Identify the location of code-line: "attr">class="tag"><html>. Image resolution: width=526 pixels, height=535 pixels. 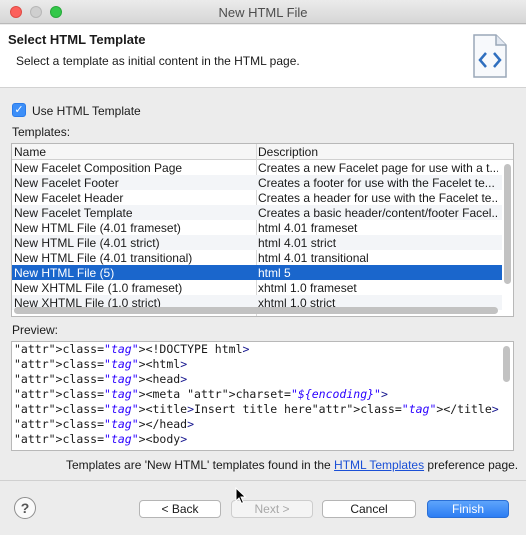
(101, 364).